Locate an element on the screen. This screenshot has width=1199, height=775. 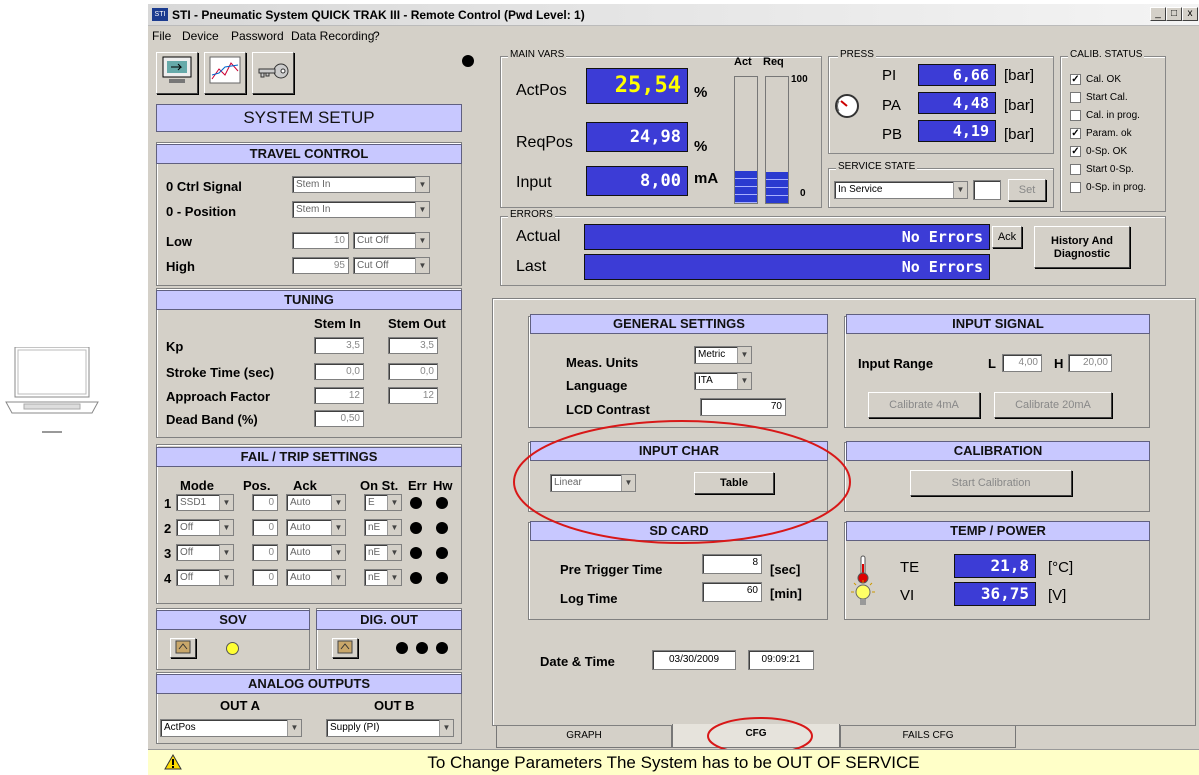
lcd-contrast-label: LCD Contrast is located at coordinates (608, 409).